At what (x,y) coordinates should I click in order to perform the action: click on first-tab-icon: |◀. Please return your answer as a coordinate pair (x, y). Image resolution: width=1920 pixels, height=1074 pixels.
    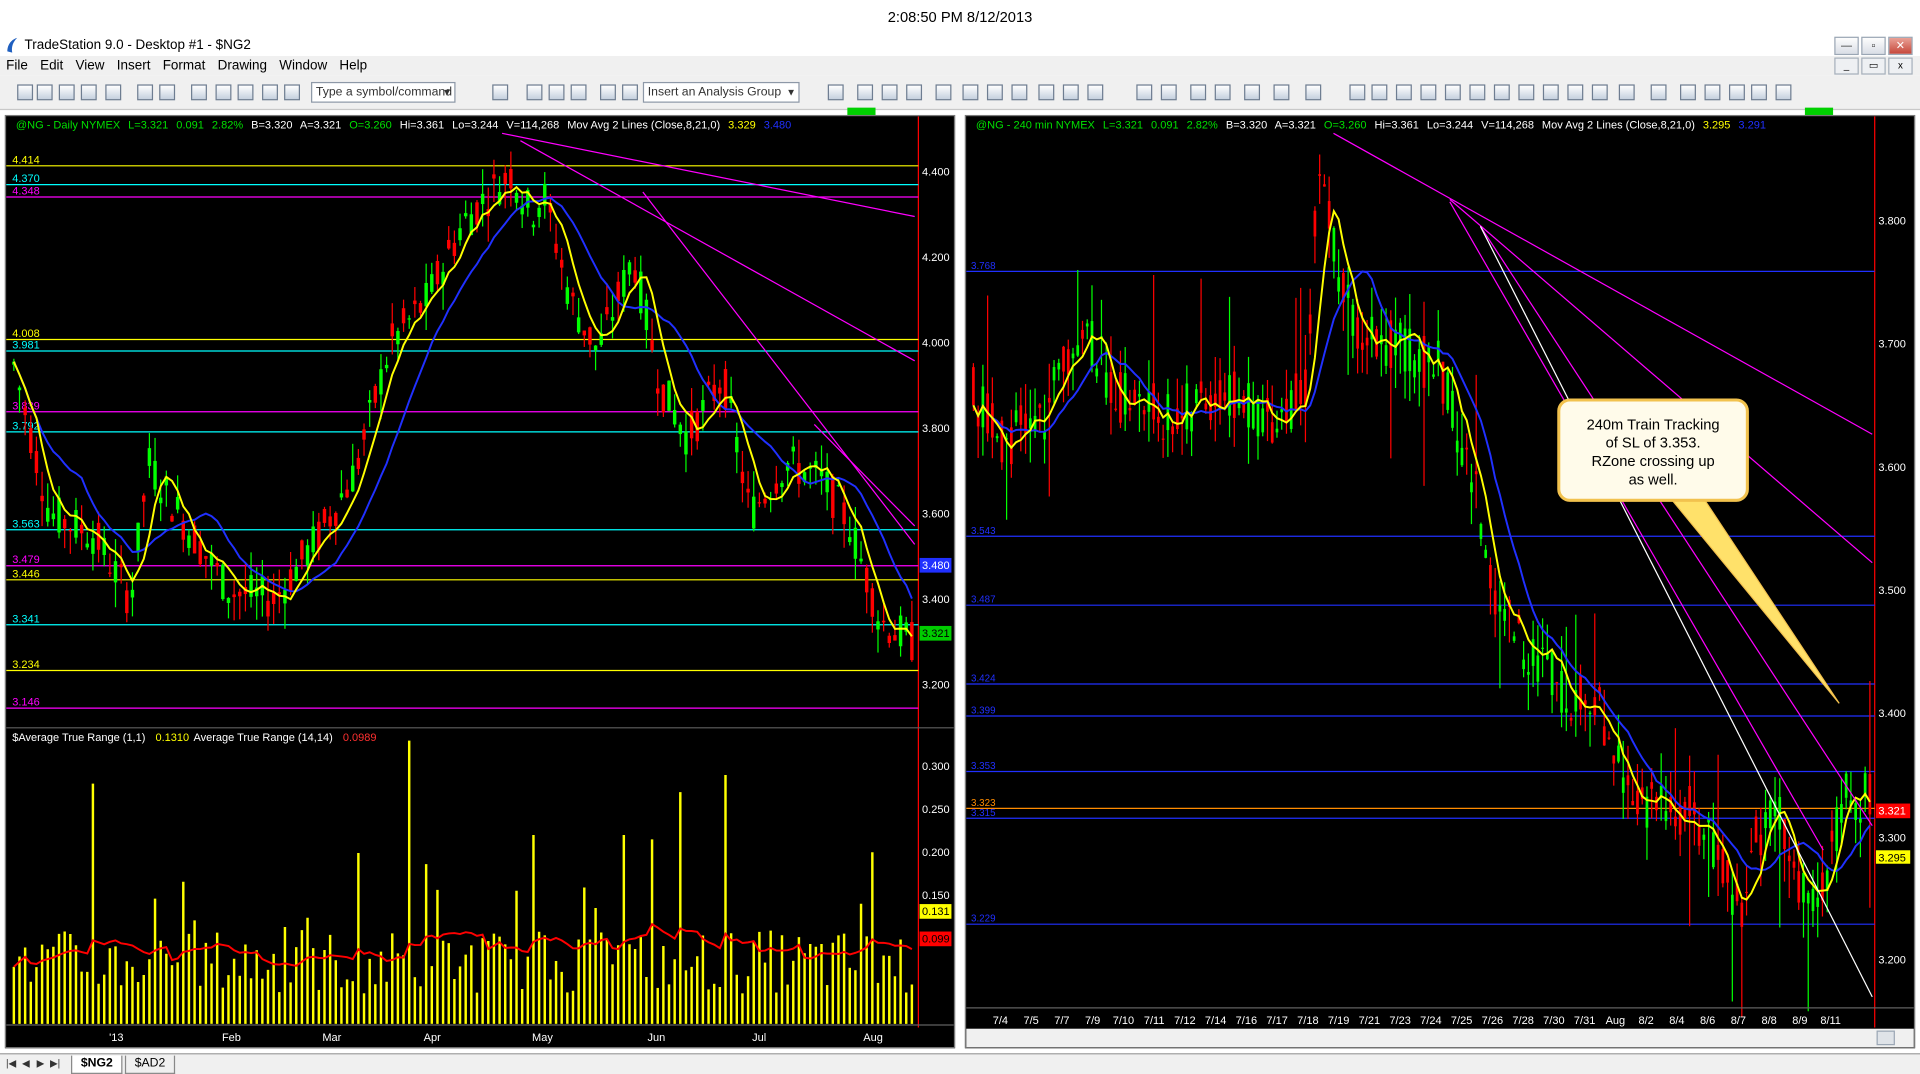
    Looking at the image, I should click on (11, 1064).